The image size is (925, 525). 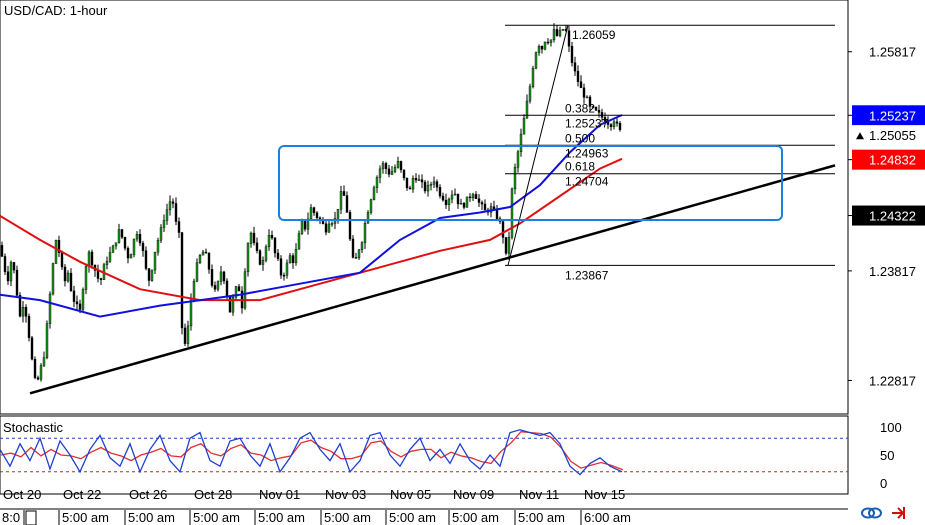 What do you see at coordinates (587, 123) in the screenshot?
I see `fib-price-label: 1.25237` at bounding box center [587, 123].